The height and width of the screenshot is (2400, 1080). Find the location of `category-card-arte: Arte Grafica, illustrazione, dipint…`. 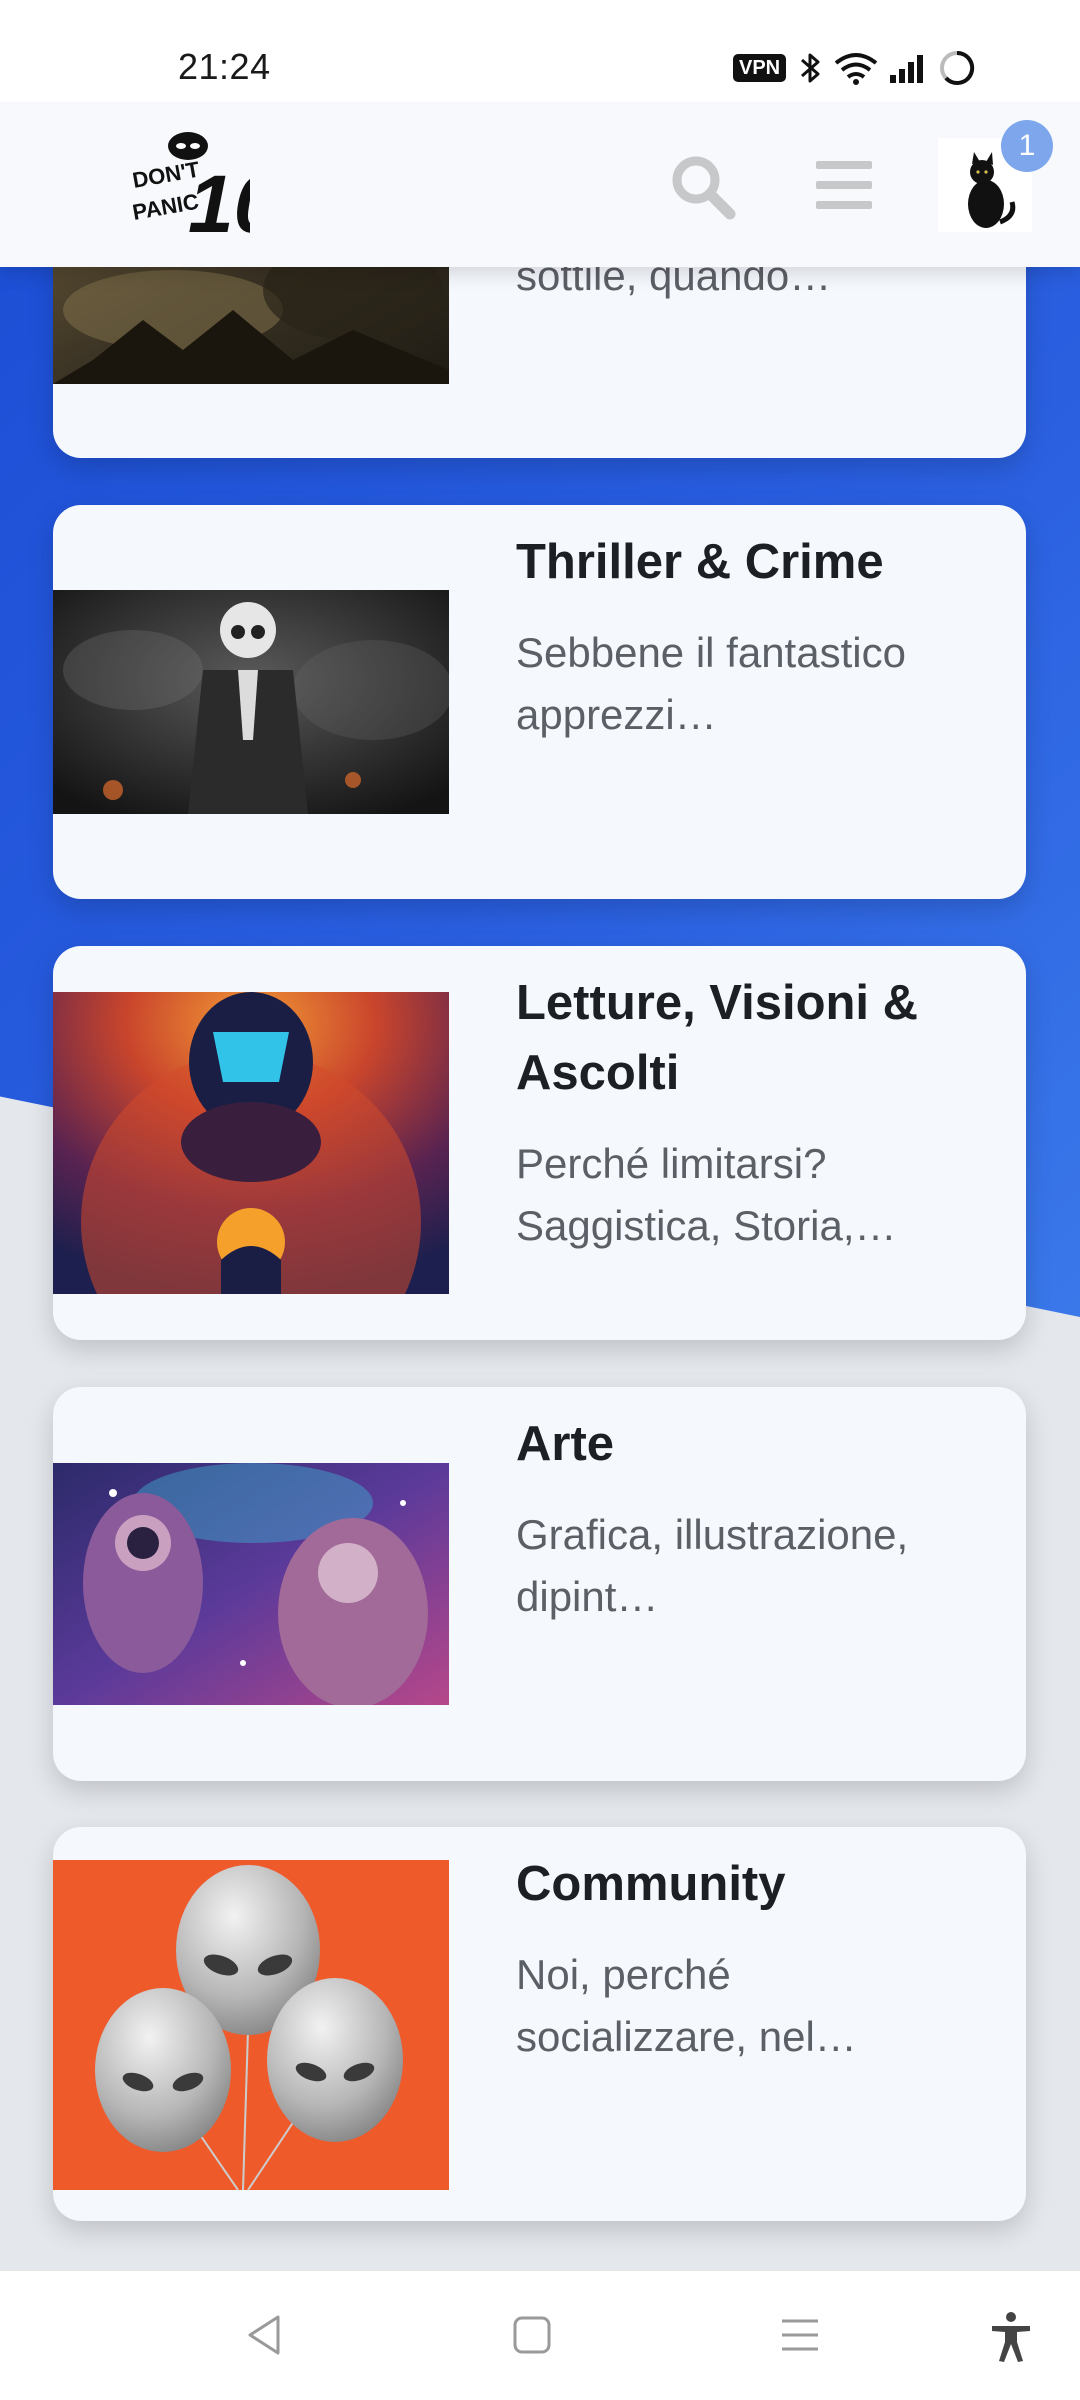

category-card-arte: Arte Grafica, illustrazione, dipint… is located at coordinates (539, 1584).